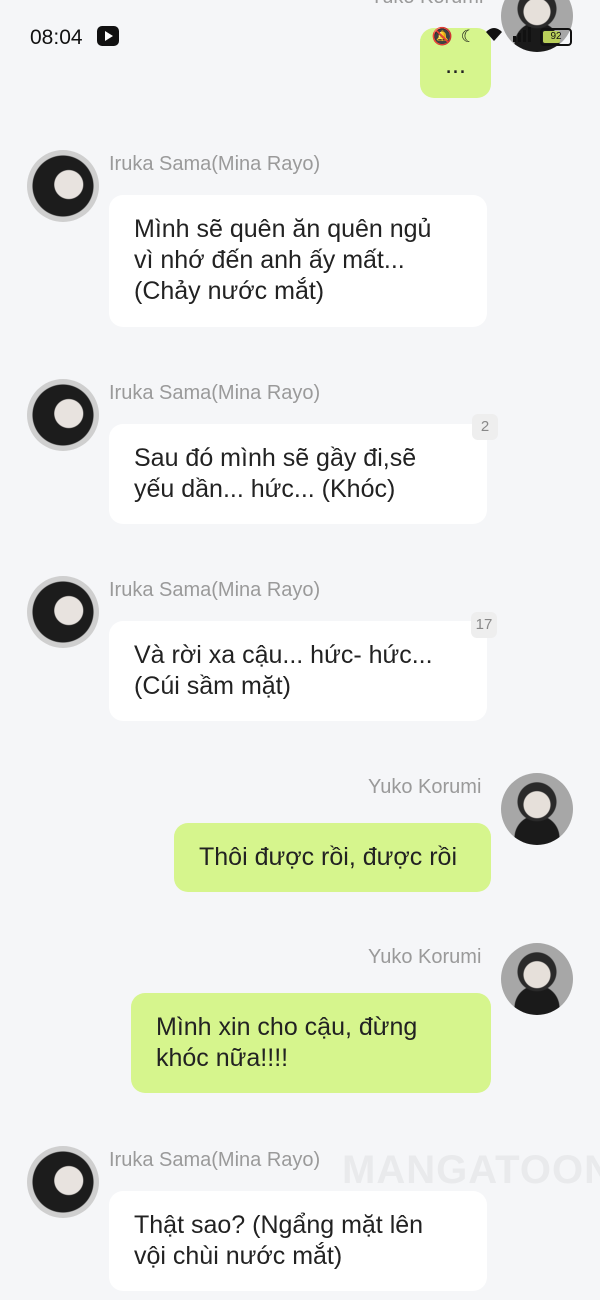 The width and height of the screenshot is (600, 1300). What do you see at coordinates (279, 1225) in the screenshot?
I see `message-line: Thật sao? (Ngẩng mặt lên` at bounding box center [279, 1225].